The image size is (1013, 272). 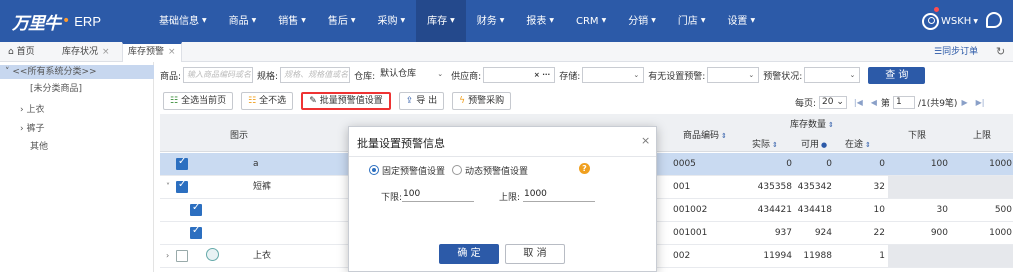 I want to click on alert-purchase-button: ϟ 预警采购, so click(x=482, y=101).